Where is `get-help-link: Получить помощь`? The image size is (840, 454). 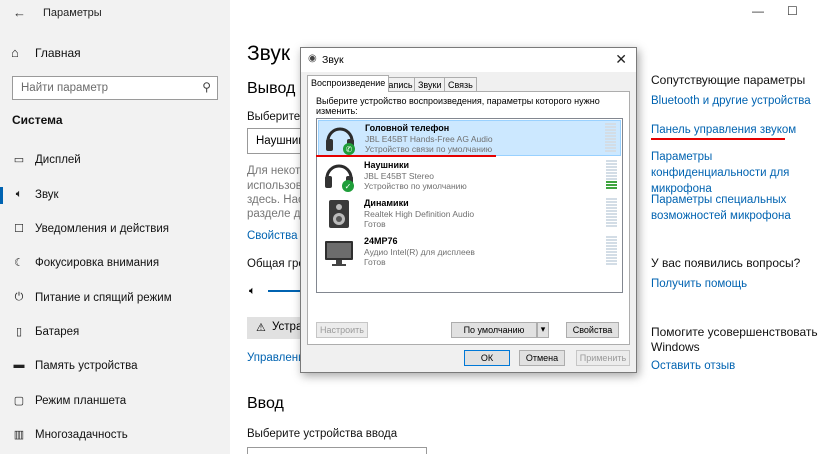 get-help-link: Получить помощь is located at coordinates (699, 284).